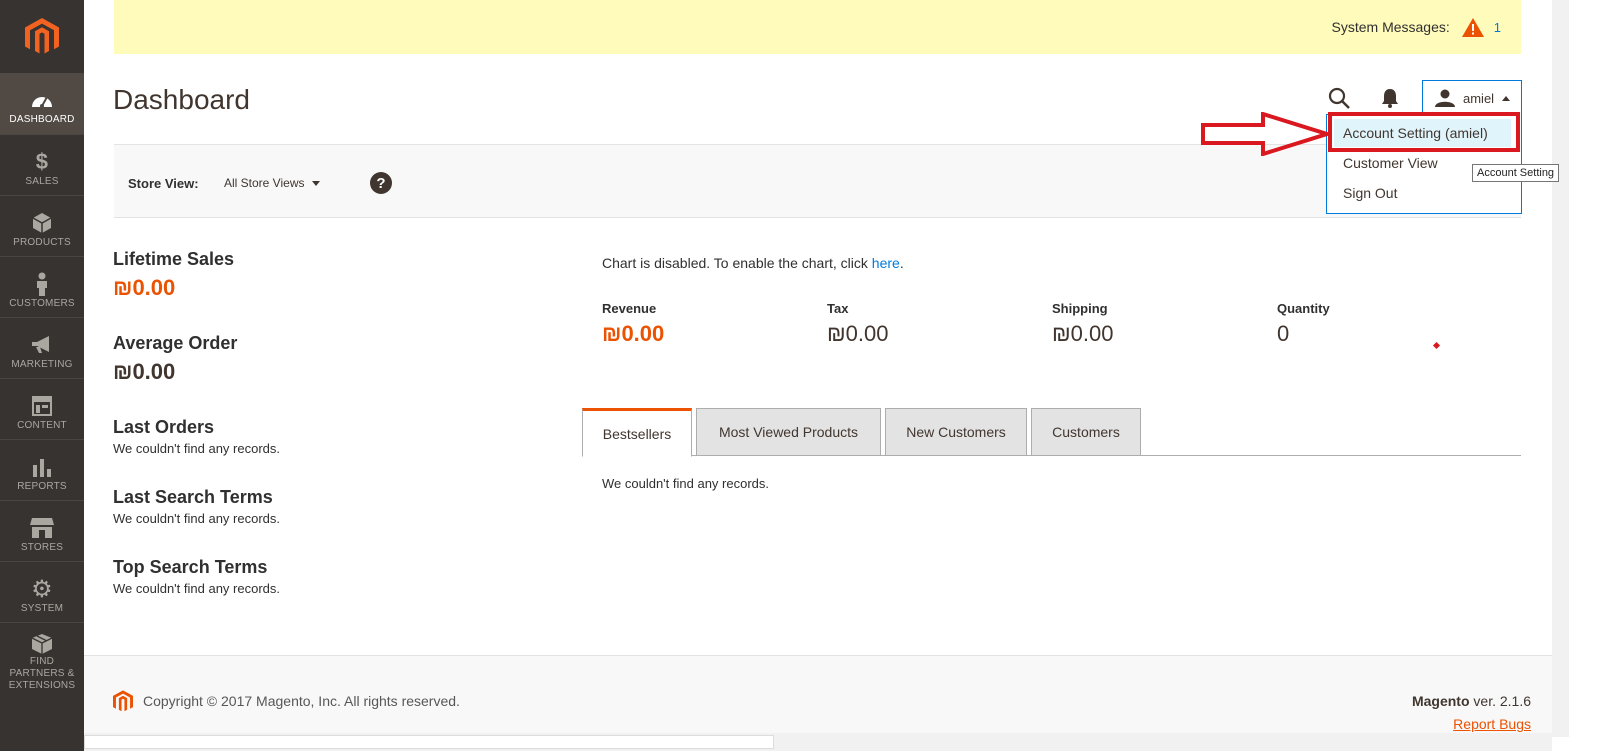 The height and width of the screenshot is (751, 1597). What do you see at coordinates (1583, 375) in the screenshot?
I see `window-right-edge` at bounding box center [1583, 375].